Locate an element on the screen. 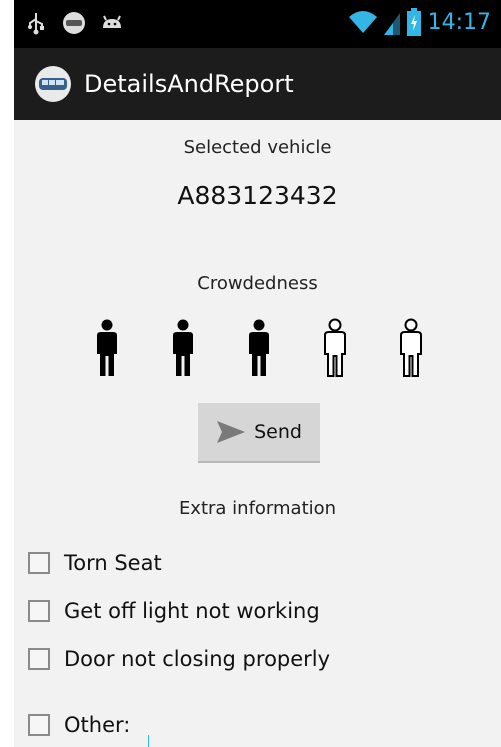 This screenshot has width=501, height=747. app-notification-icon is located at coordinates (74, 23).